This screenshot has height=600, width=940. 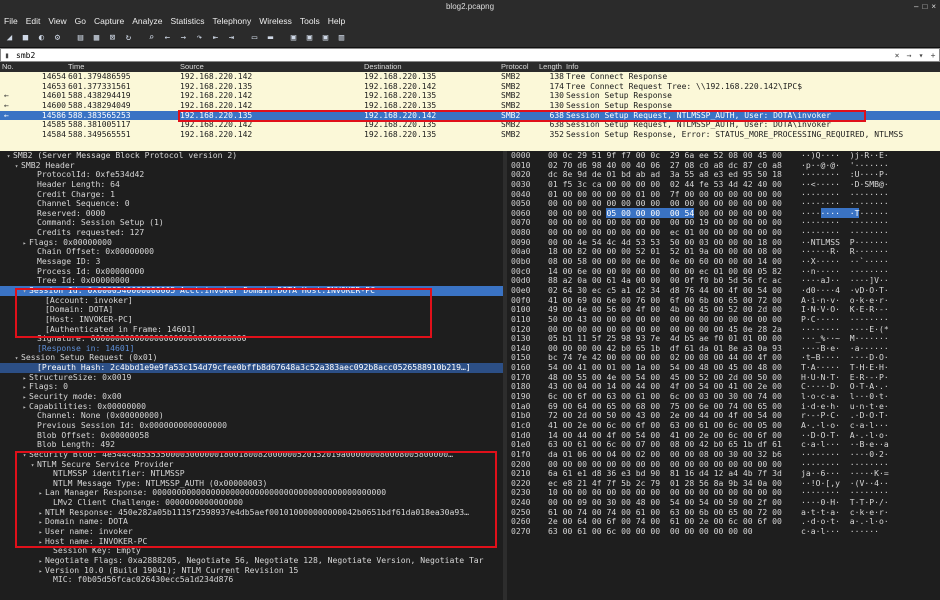 I want to click on detail-text: Previous Session Id: 0x0000000000000000, so click(x=132, y=424).